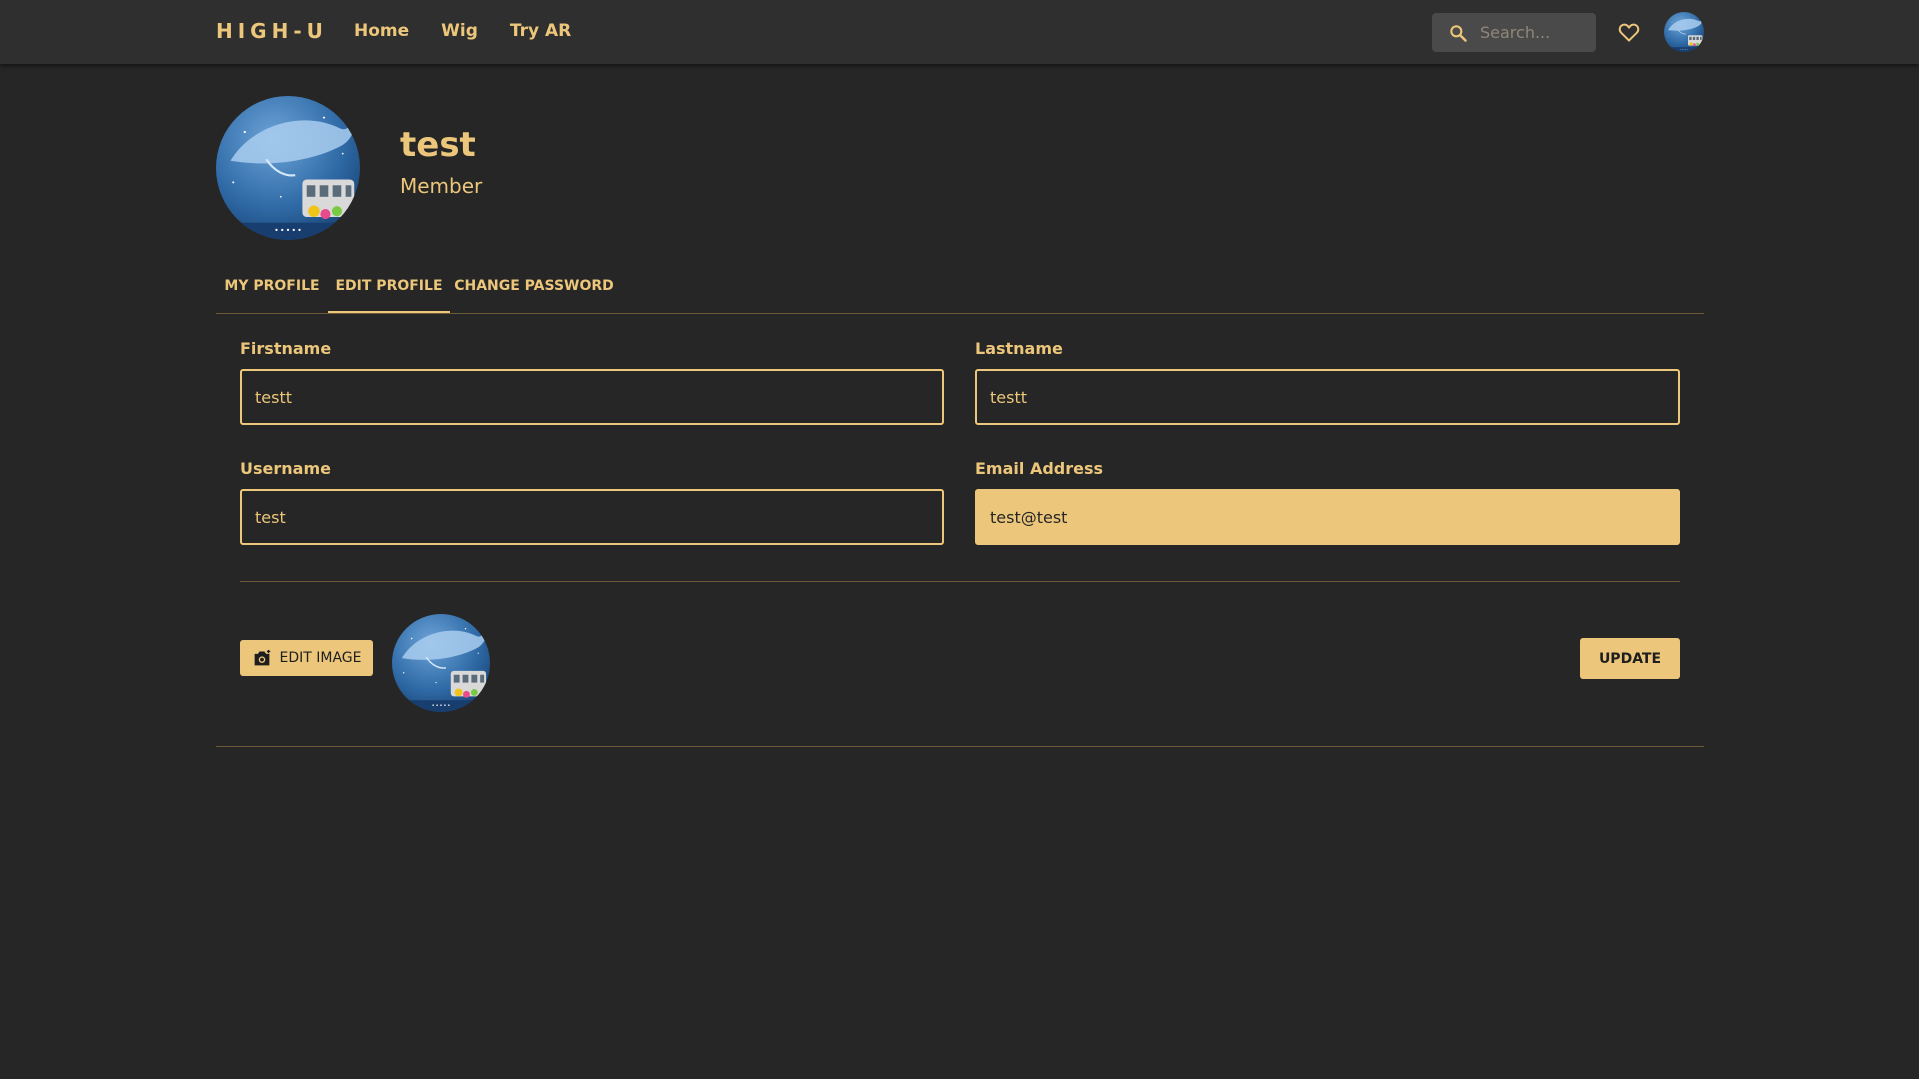 The width and height of the screenshot is (1919, 1079). I want to click on top-navbar: HIGH-U Home Wig Try AR, so click(959, 32).